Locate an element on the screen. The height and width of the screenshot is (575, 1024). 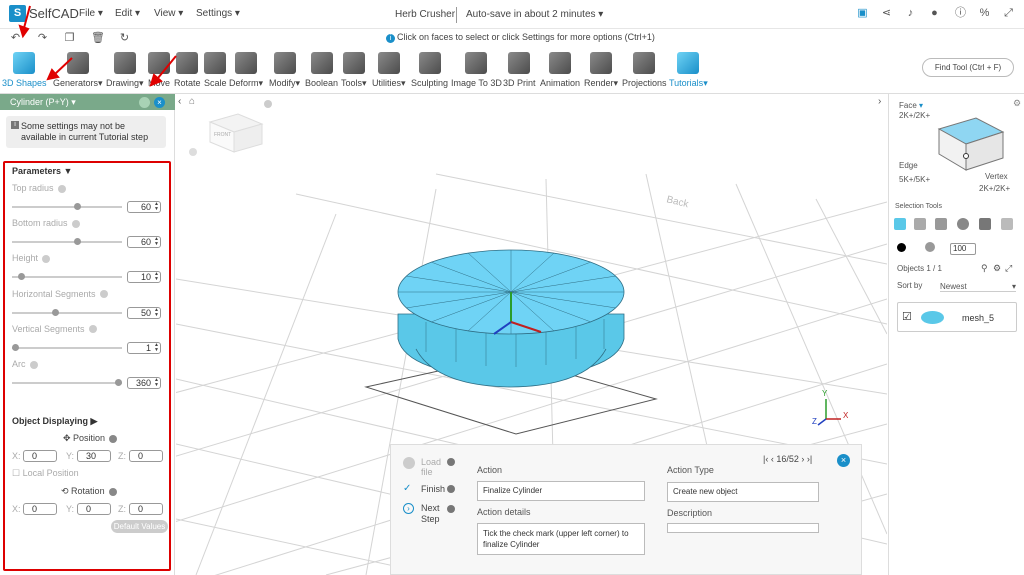
select-mesh-icon is located at coordinates (920, 224).